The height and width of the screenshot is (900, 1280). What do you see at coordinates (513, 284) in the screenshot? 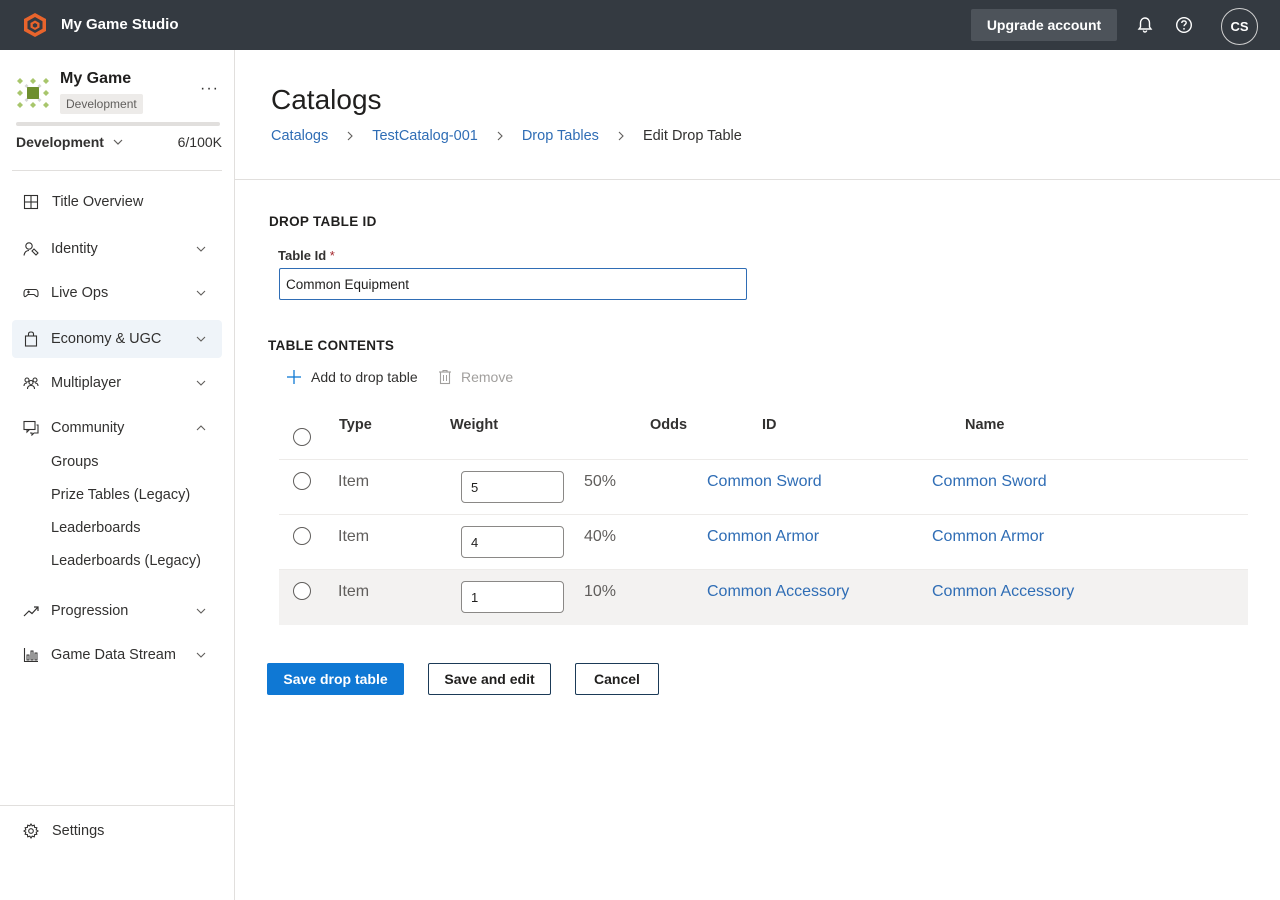
I see `table-id-input` at bounding box center [513, 284].